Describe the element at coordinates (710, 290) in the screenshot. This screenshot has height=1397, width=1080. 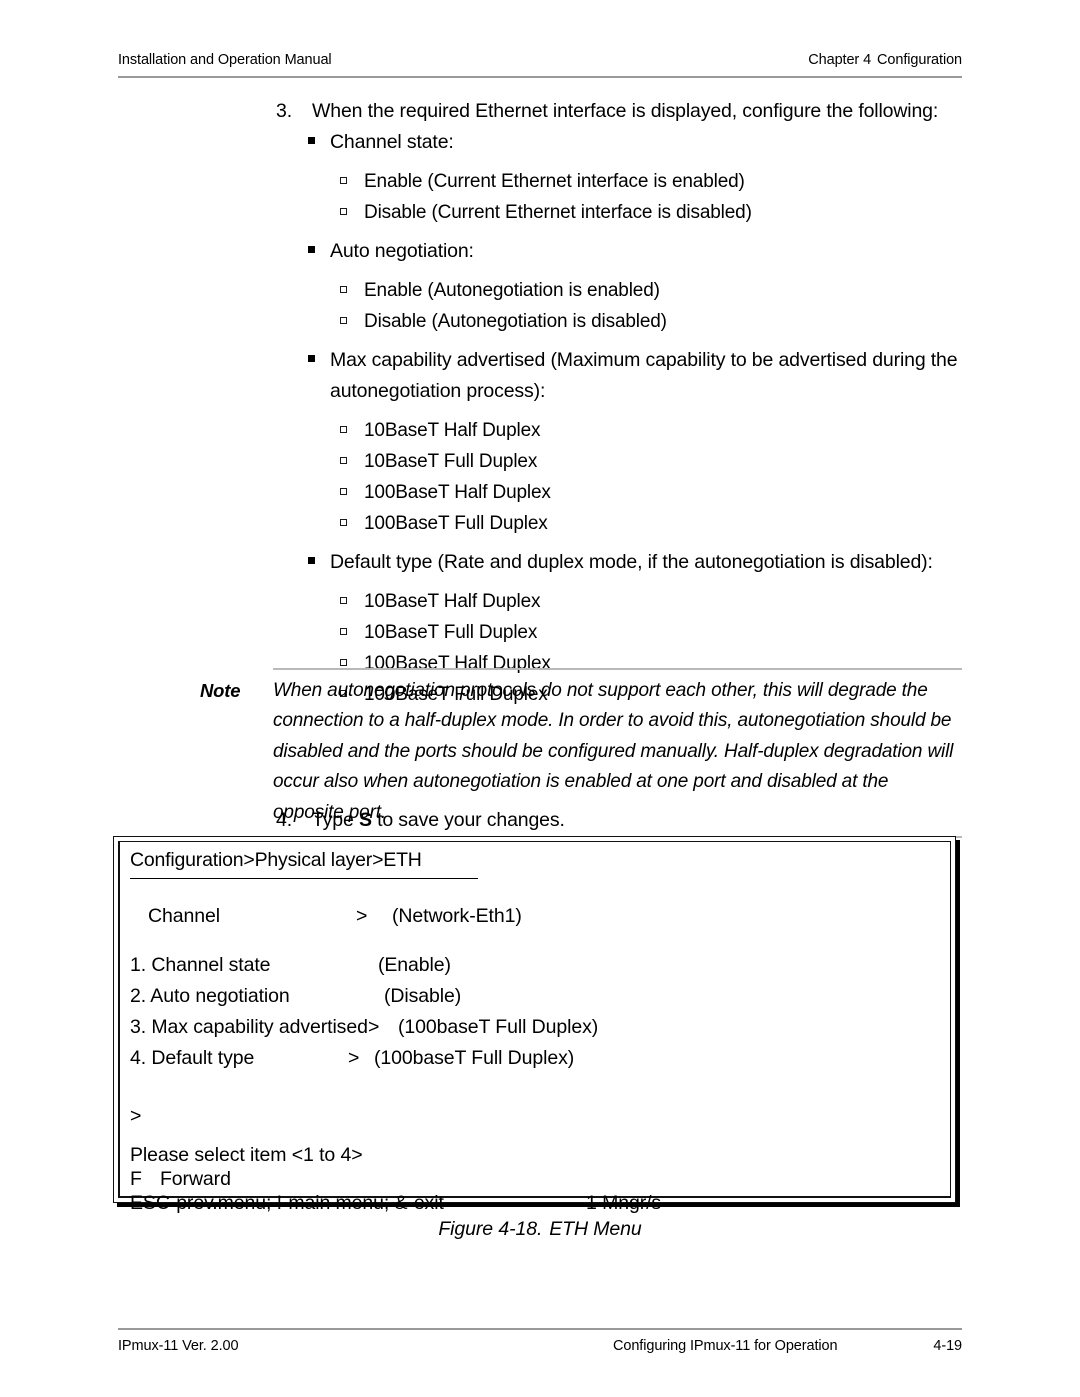
I see `list-item: Enable (Autonegotiation is enabled)` at that location.